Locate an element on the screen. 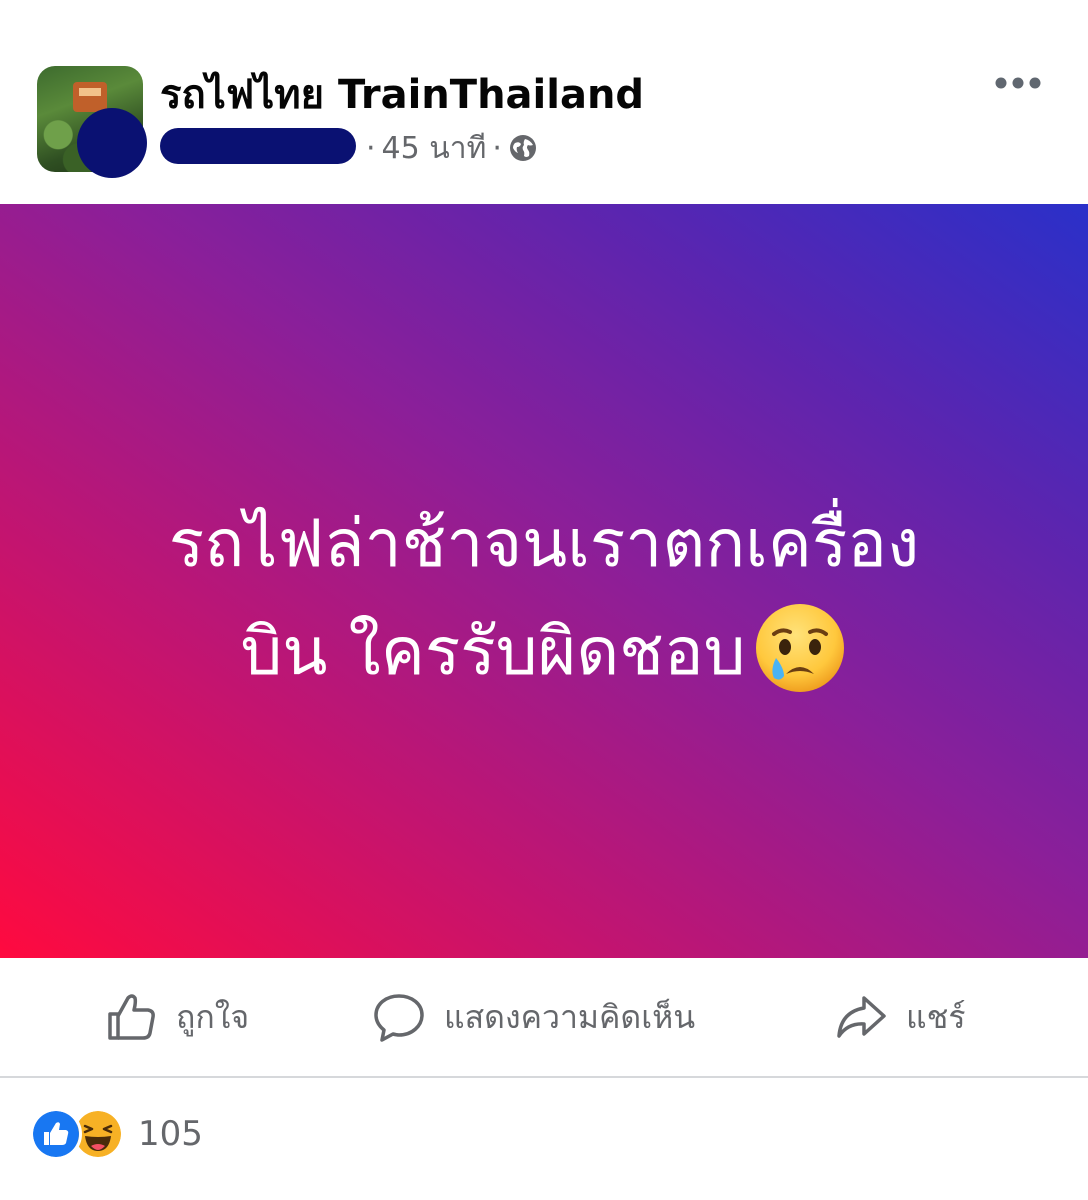 This screenshot has height=1200, width=1088. like-button: ถูกใจ is located at coordinates (176, 1017).